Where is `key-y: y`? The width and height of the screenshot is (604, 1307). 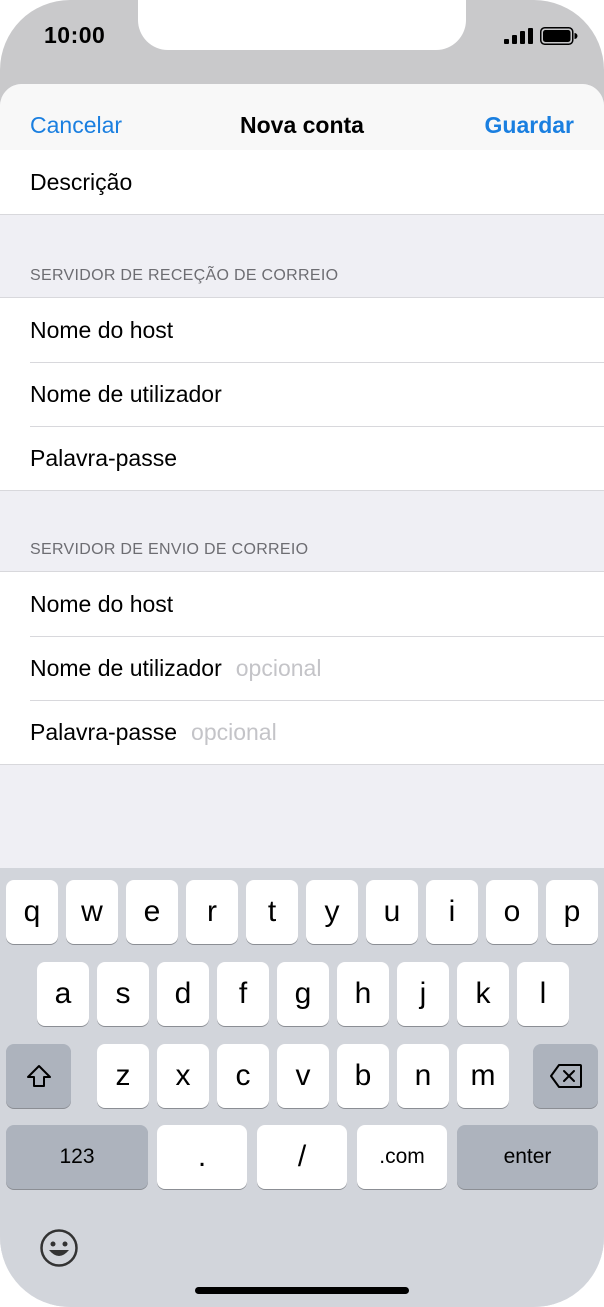
key-y: y is located at coordinates (332, 912).